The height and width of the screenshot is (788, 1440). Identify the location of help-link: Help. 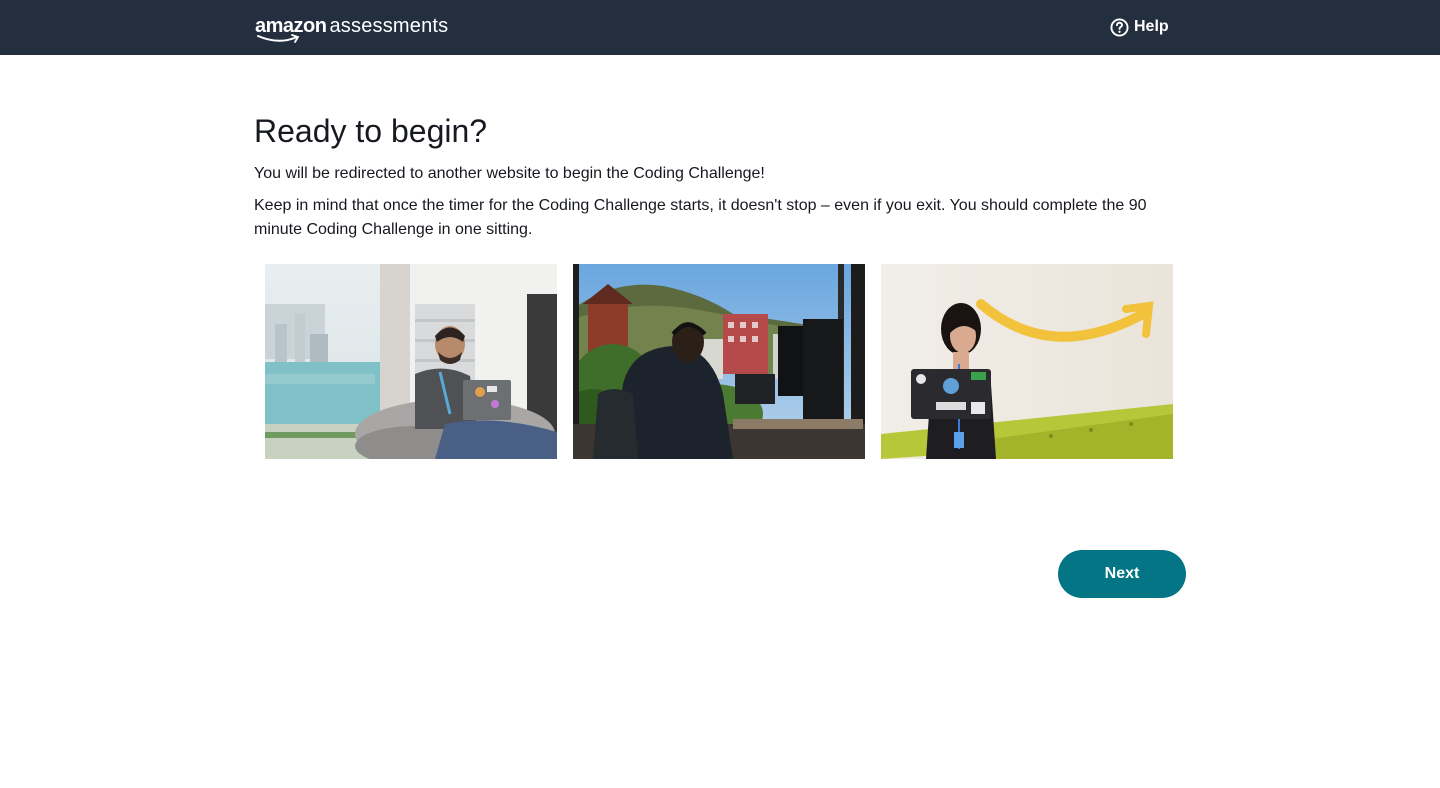
(1139, 27).